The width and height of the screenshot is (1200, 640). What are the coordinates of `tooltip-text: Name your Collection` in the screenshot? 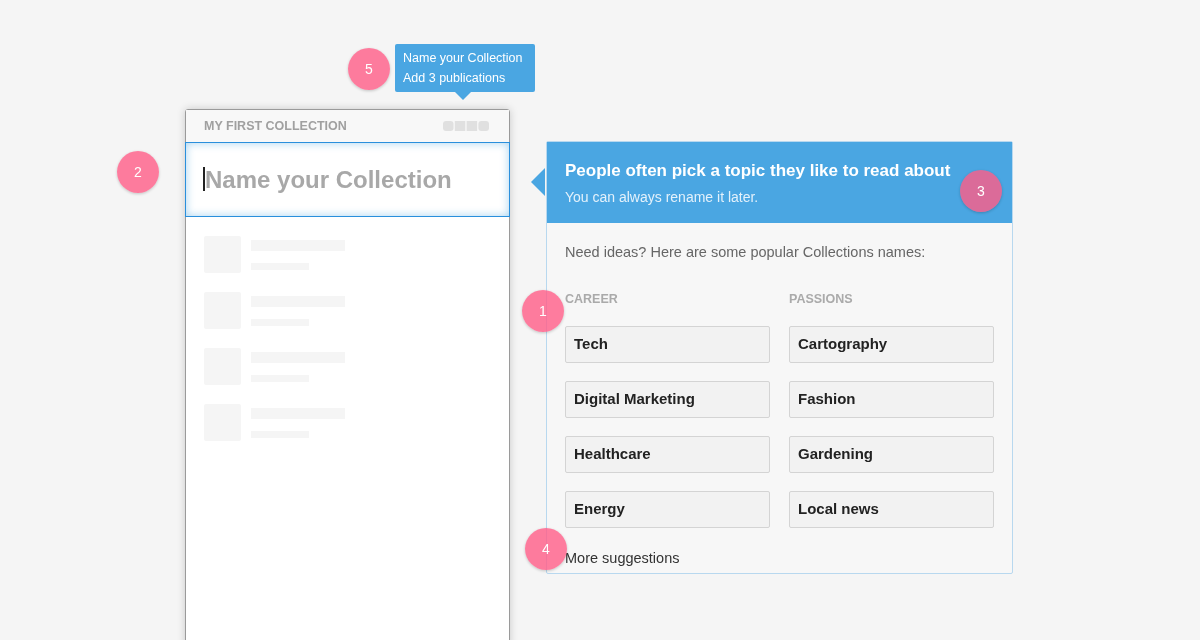 It's located at (463, 58).